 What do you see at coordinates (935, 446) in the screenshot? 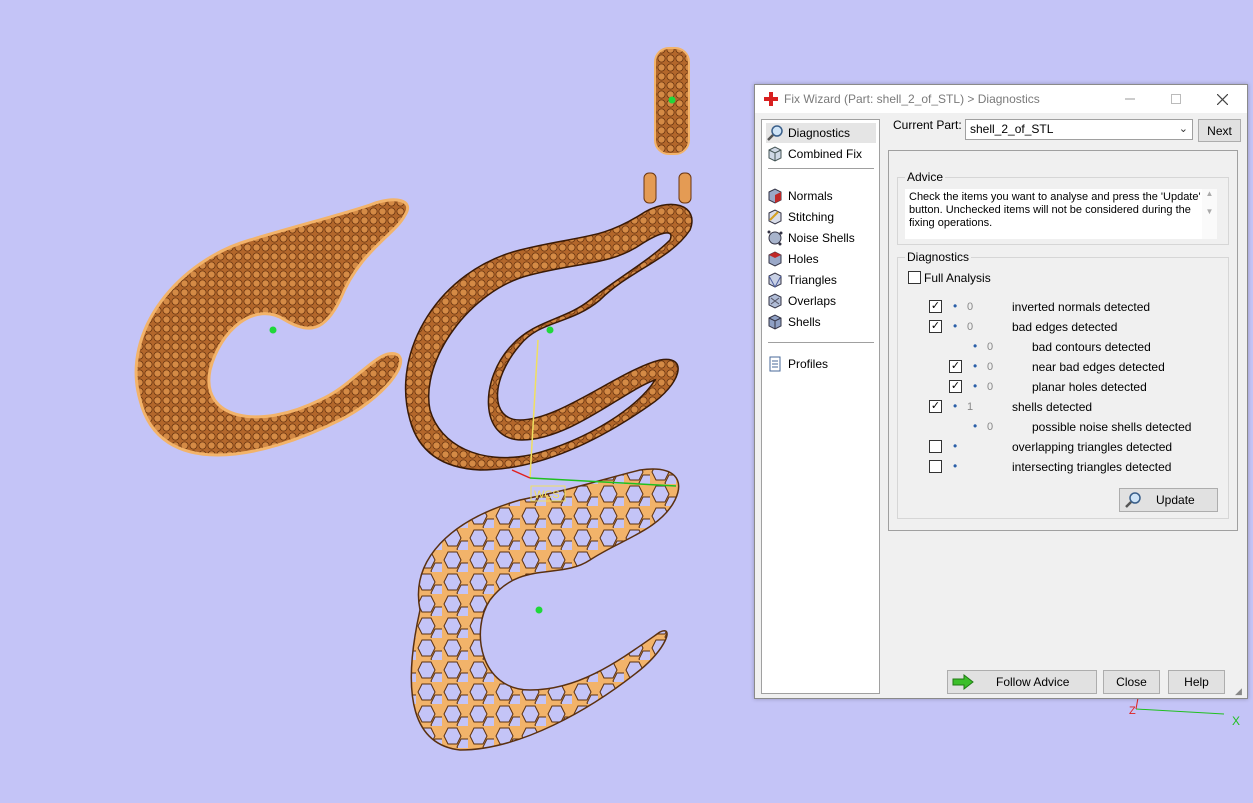
I see `overlapping-triangles-checkbox` at bounding box center [935, 446].